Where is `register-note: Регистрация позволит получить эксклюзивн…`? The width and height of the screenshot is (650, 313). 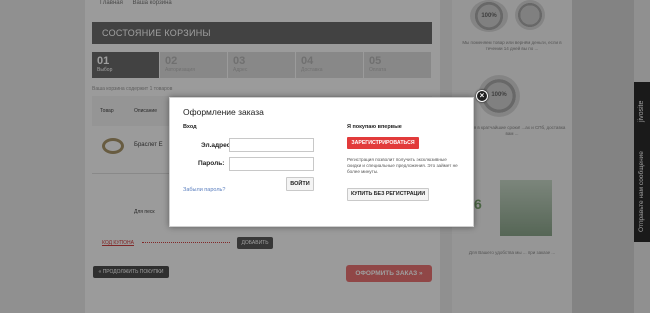
register-note: Регистрация позволит получить эксклюзивн… is located at coordinates (402, 165).